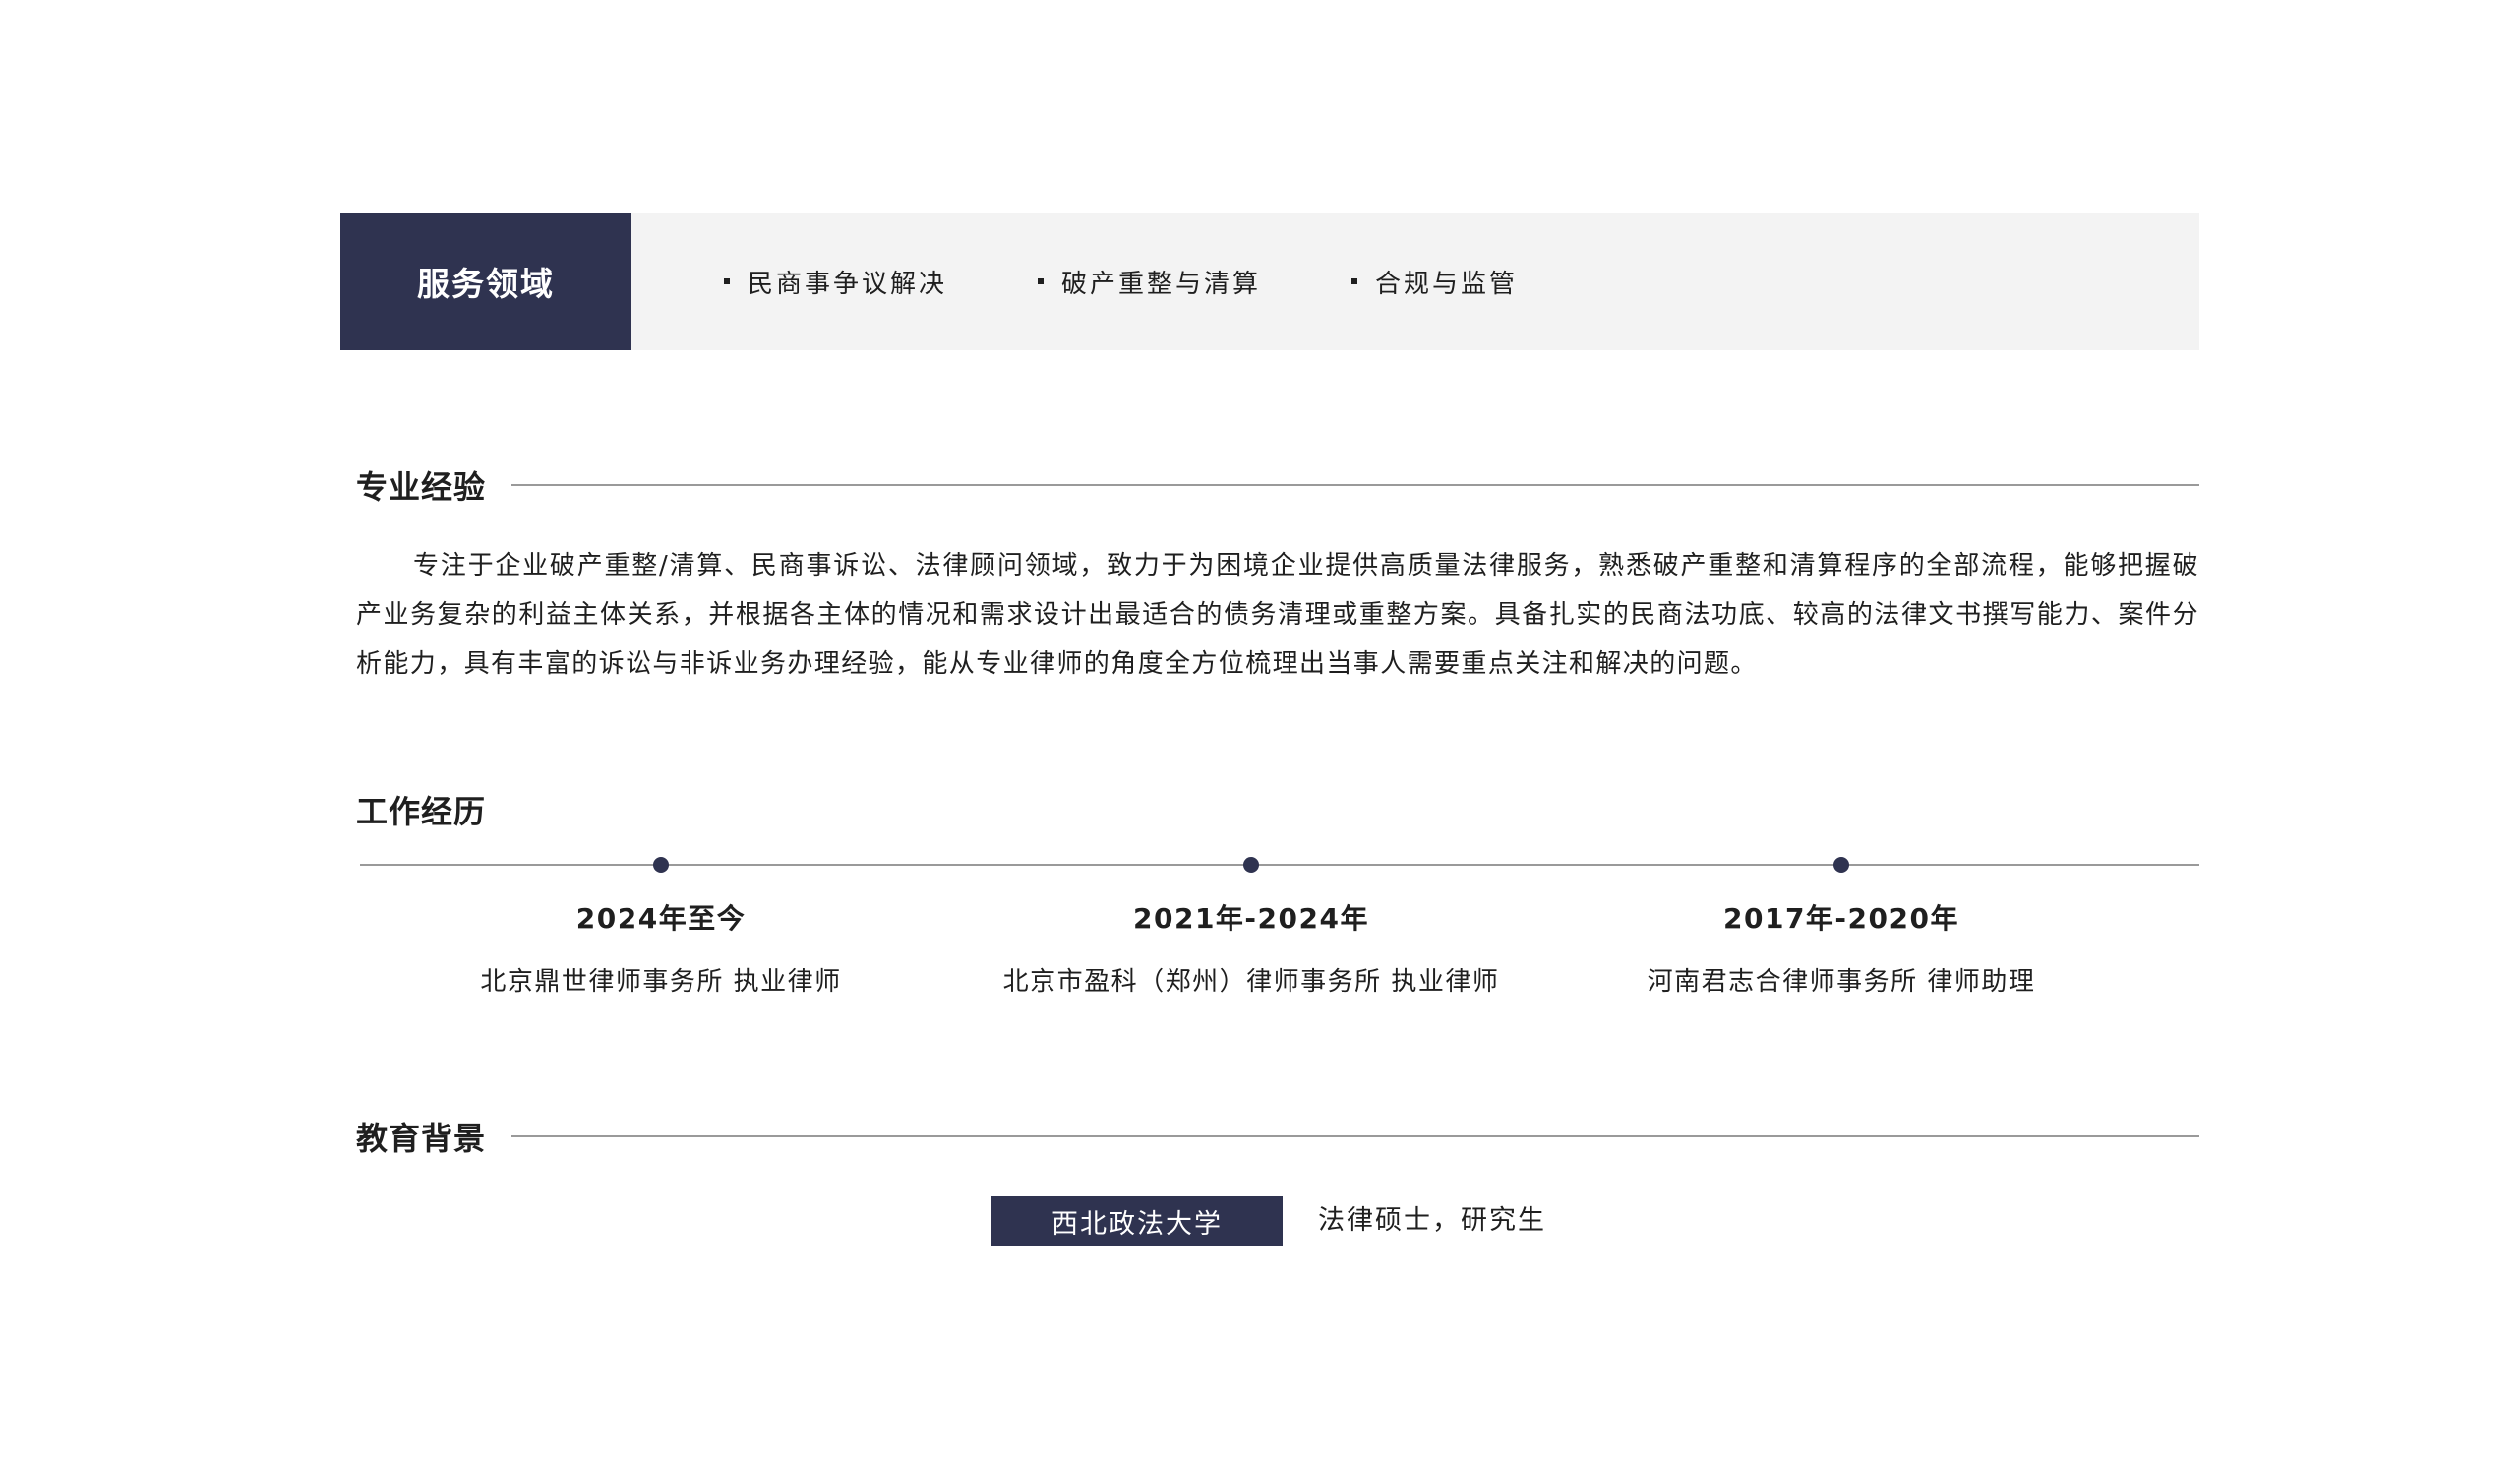  I want to click on services-band: 服务领域 民商事争议解决 破产重整与清算 合规与监管, so click(1269, 281).